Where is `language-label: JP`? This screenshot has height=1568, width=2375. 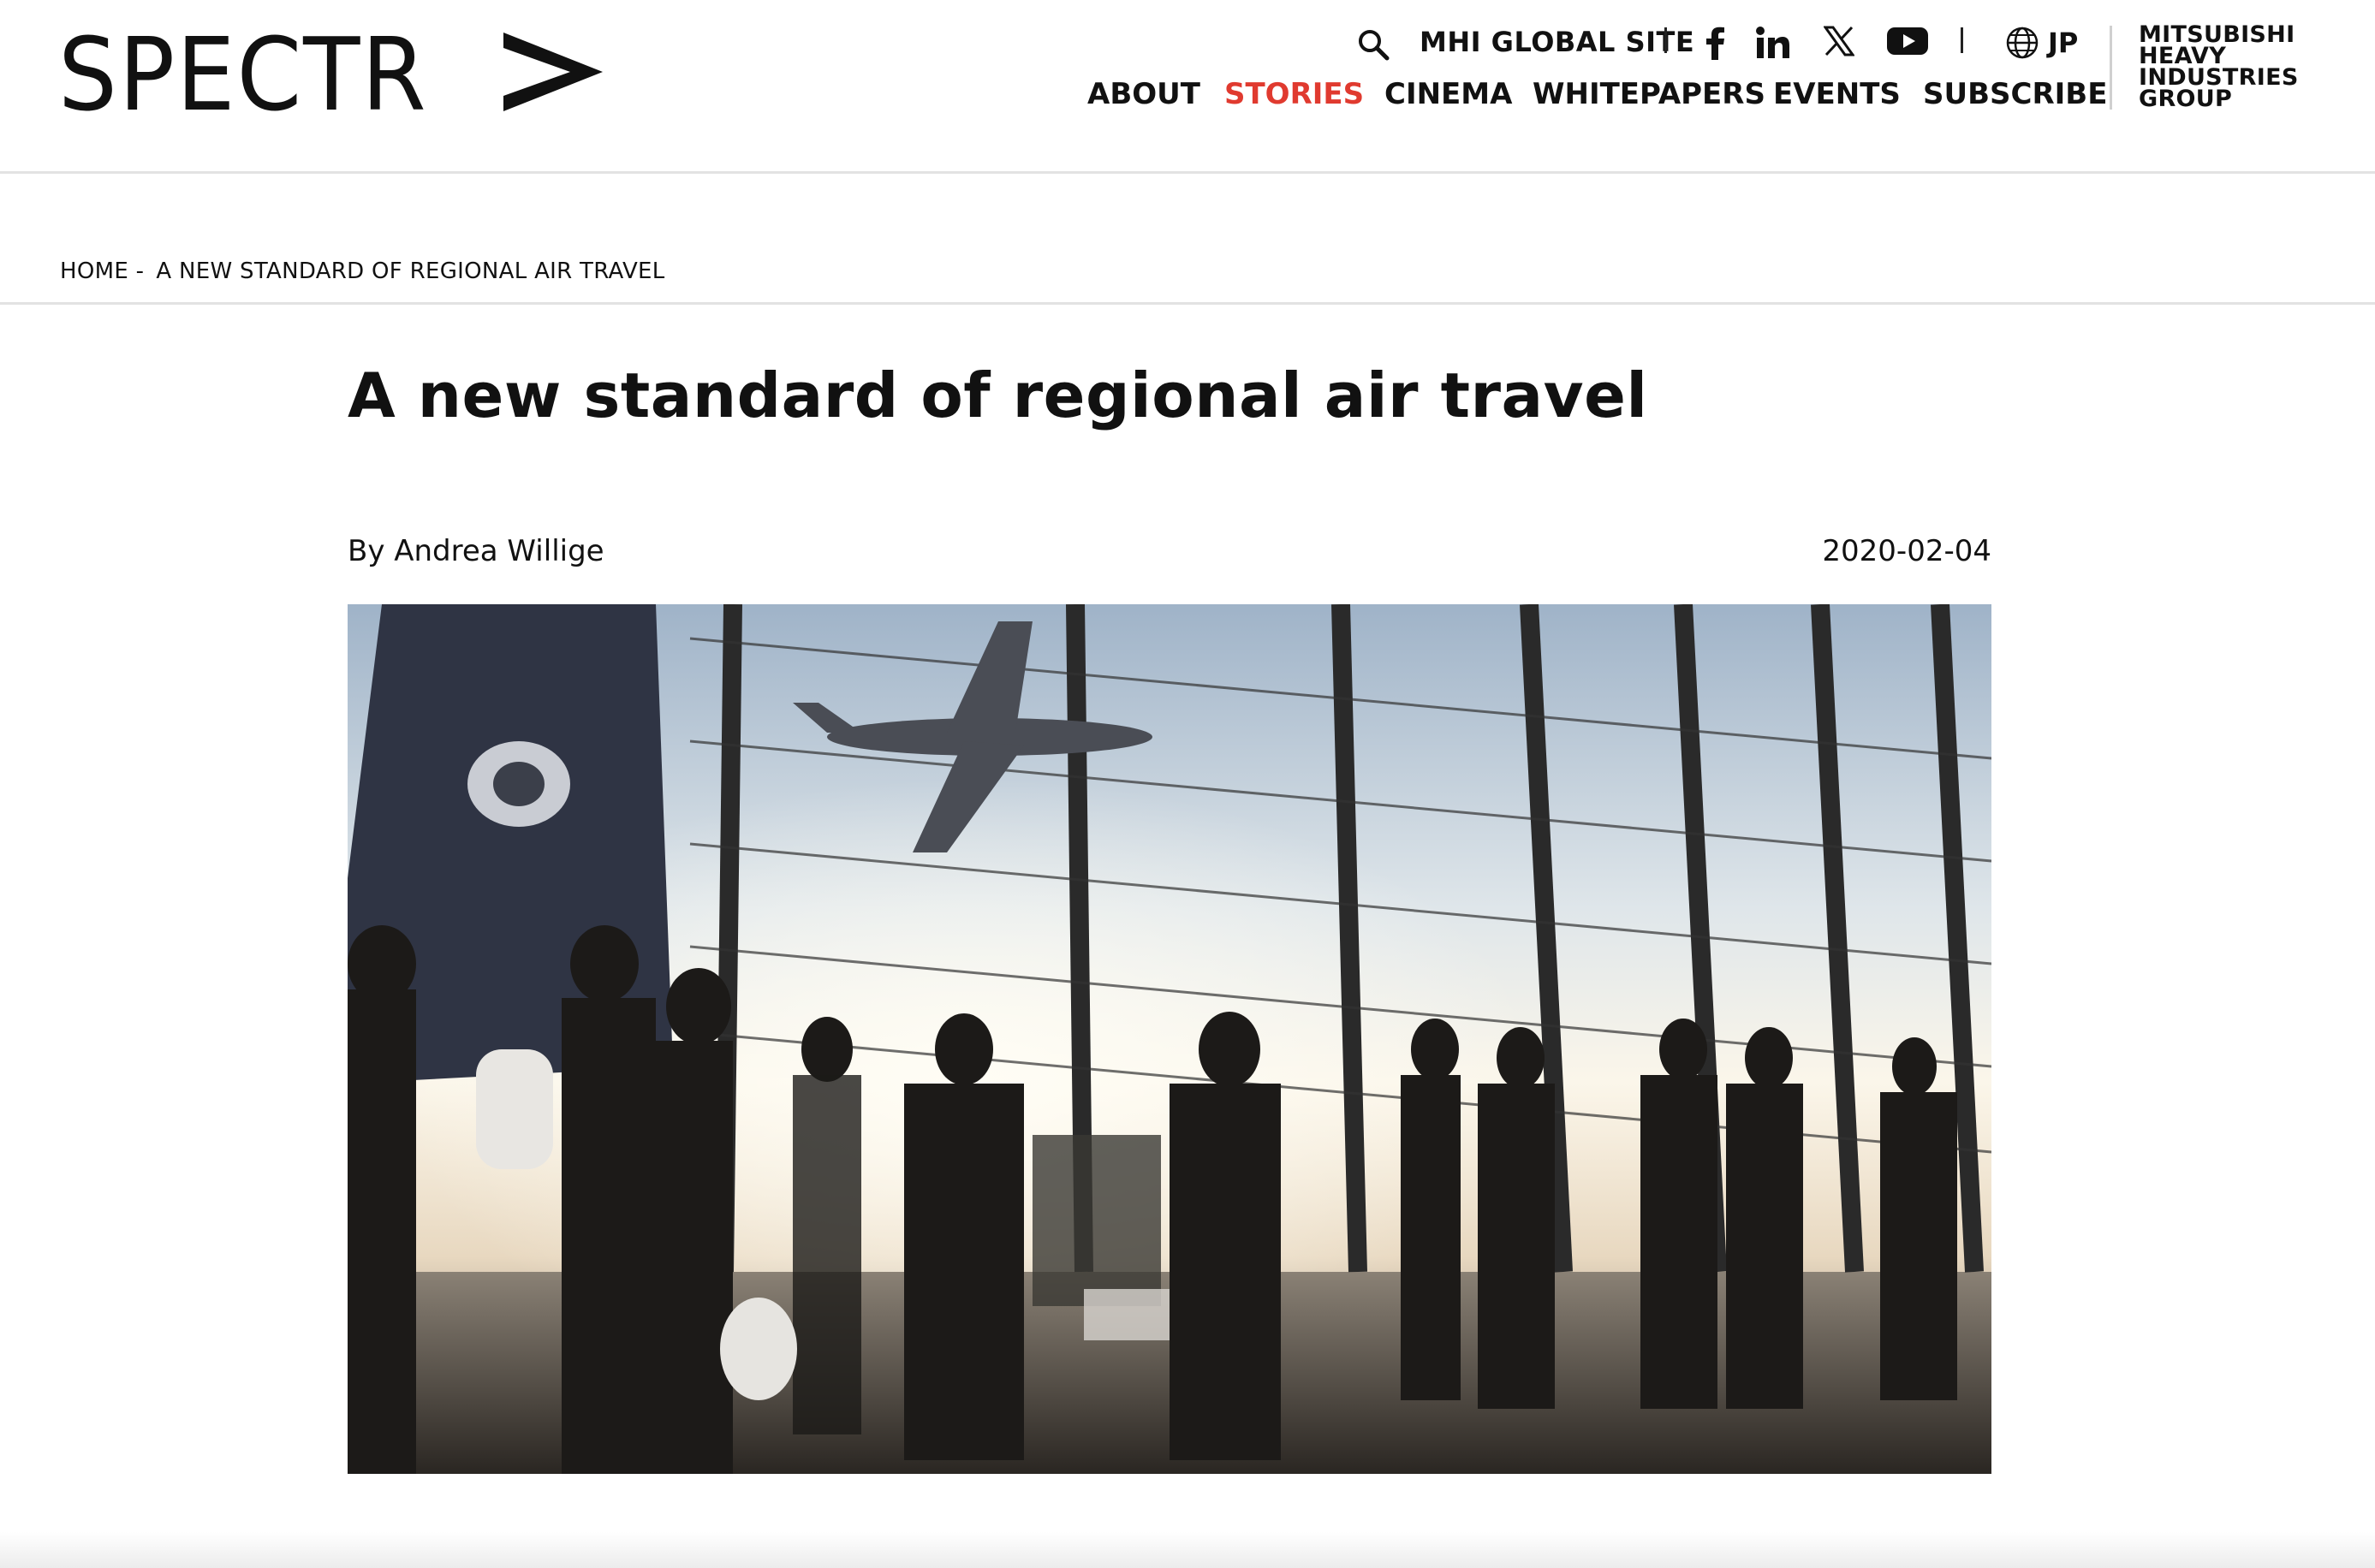
language-label: JP is located at coordinates (2063, 43).